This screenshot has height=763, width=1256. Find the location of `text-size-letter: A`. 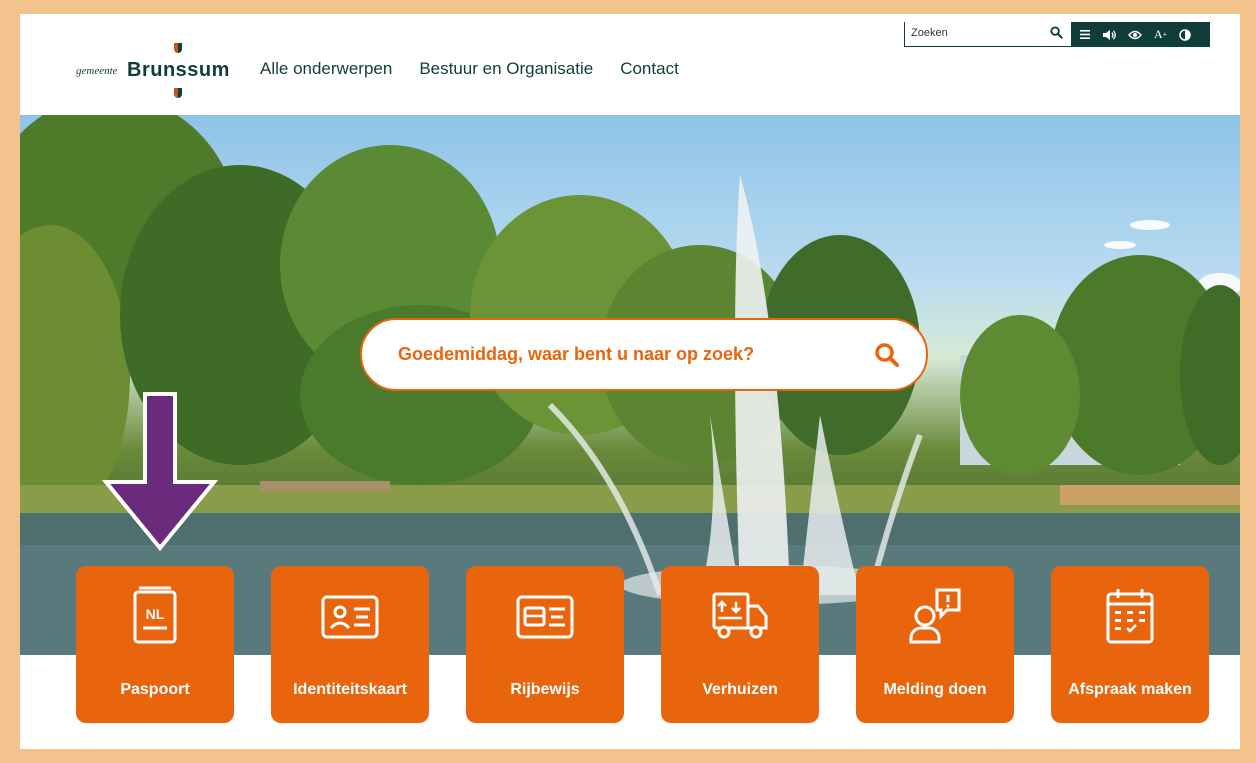

text-size-letter: A is located at coordinates (1158, 34).